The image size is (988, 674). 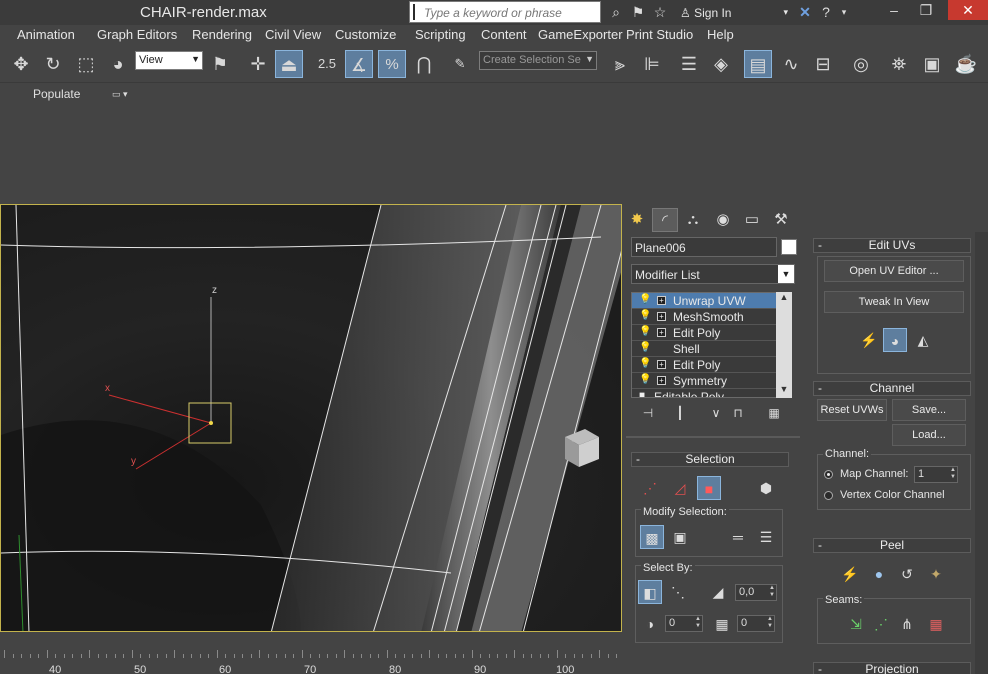 What do you see at coordinates (289, 64) in the screenshot?
I see `keyboard-shortcut-override-icon: ⏏` at bounding box center [289, 64].